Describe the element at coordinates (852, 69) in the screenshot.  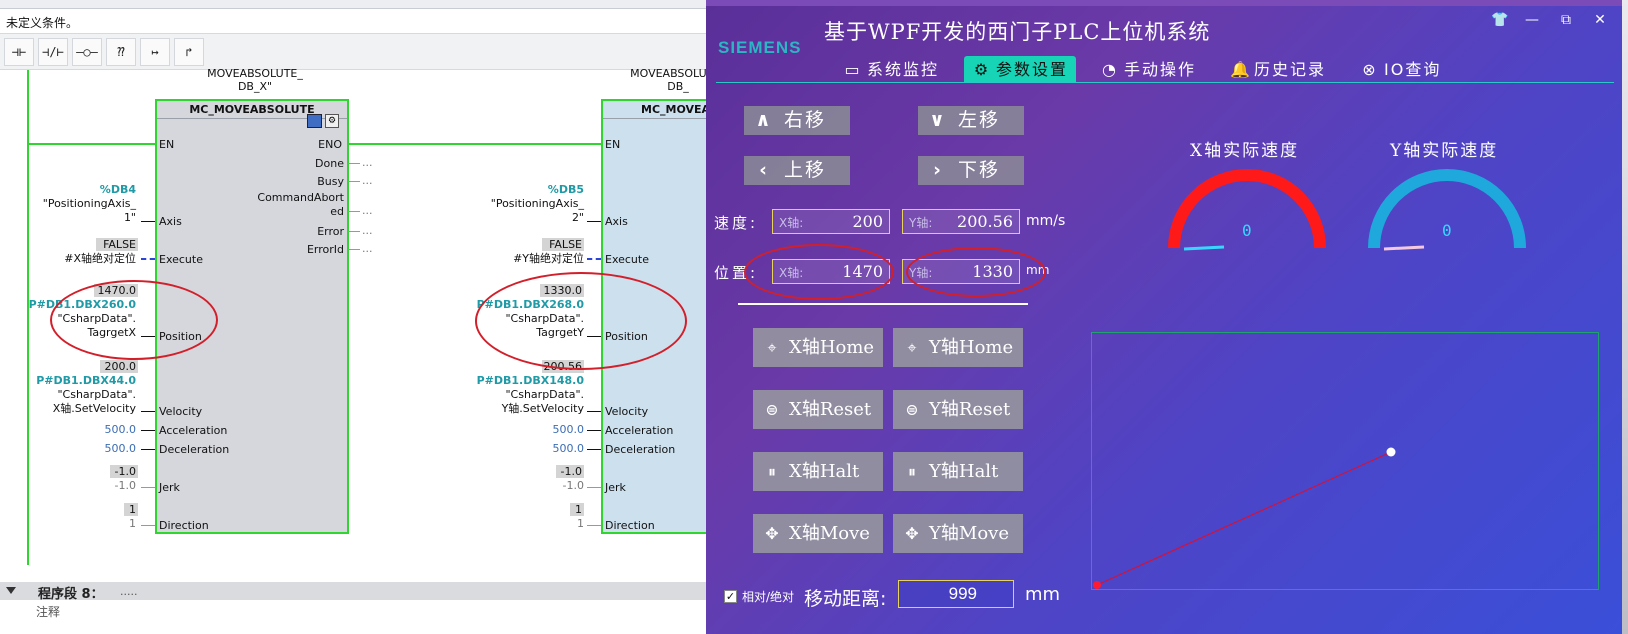
I see `monitor-icon: ▭` at that location.